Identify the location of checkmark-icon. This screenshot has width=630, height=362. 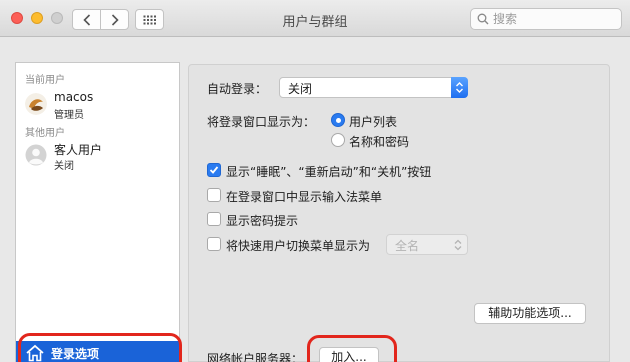
(214, 170).